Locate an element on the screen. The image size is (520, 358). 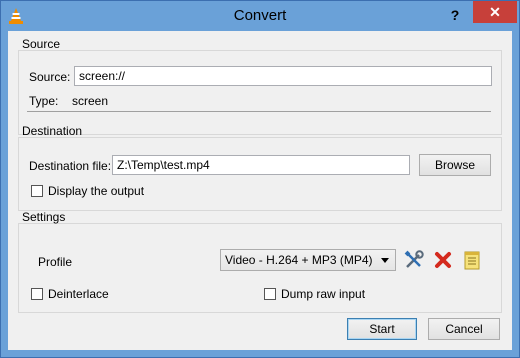
delete-profile-button is located at coordinates (443, 260).